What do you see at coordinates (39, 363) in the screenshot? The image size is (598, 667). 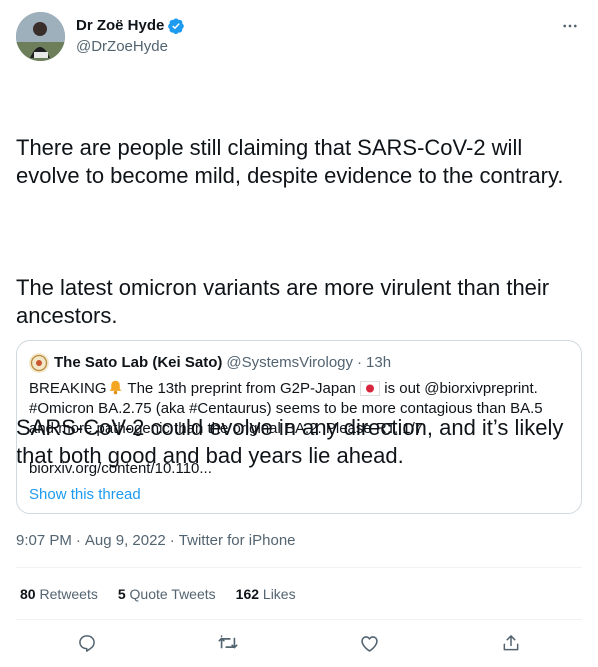 I see `quoted-author-avatar` at bounding box center [39, 363].